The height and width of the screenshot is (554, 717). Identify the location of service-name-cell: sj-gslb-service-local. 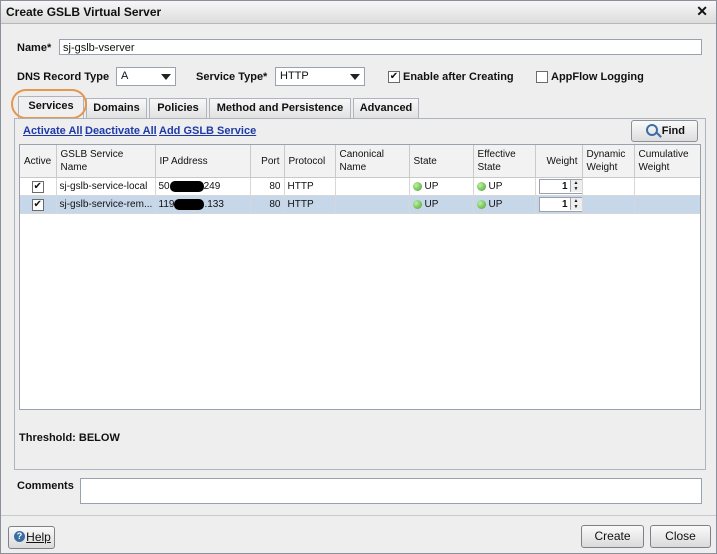
(106, 186).